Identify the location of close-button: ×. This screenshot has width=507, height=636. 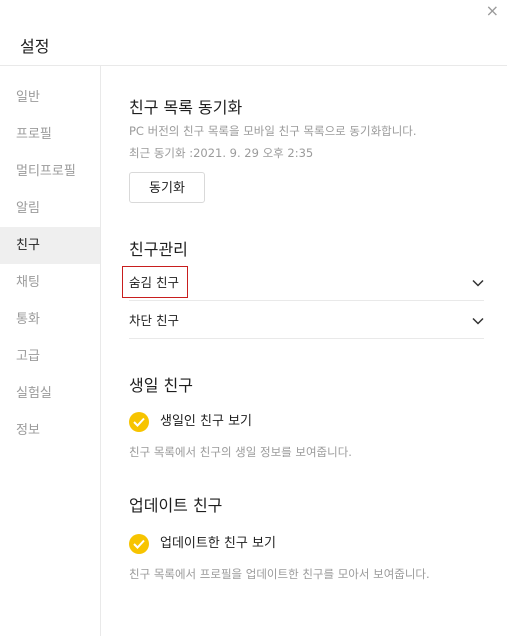
(492, 11).